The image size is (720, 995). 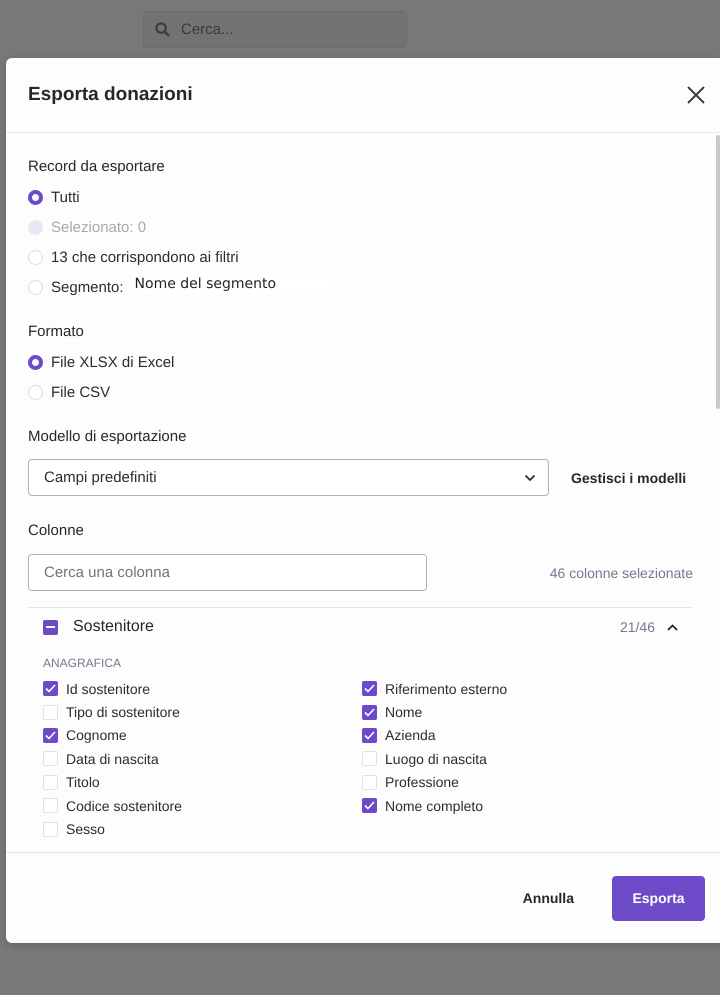 I want to click on checkbox-label: Professione, so click(x=422, y=782).